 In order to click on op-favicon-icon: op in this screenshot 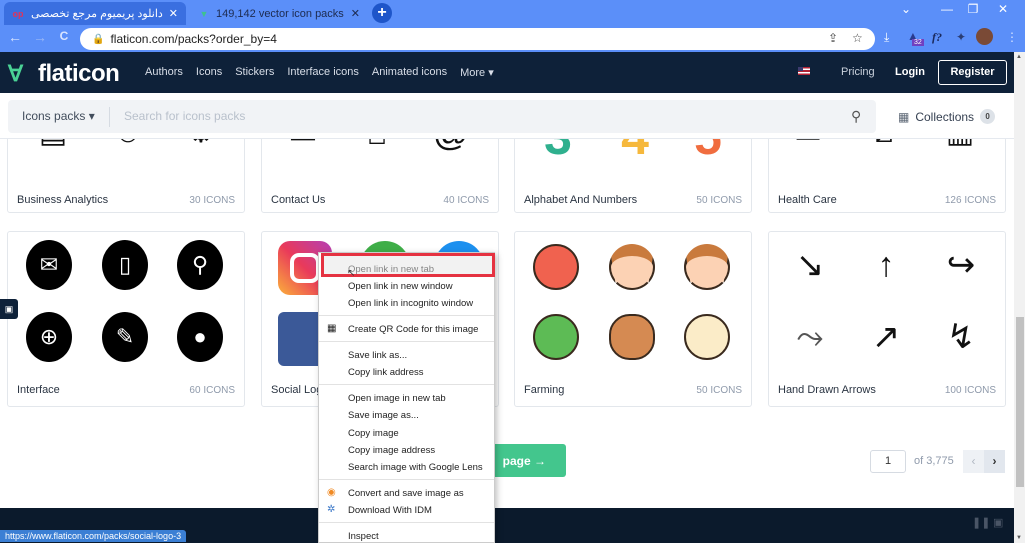, I will do `click(18, 13)`.